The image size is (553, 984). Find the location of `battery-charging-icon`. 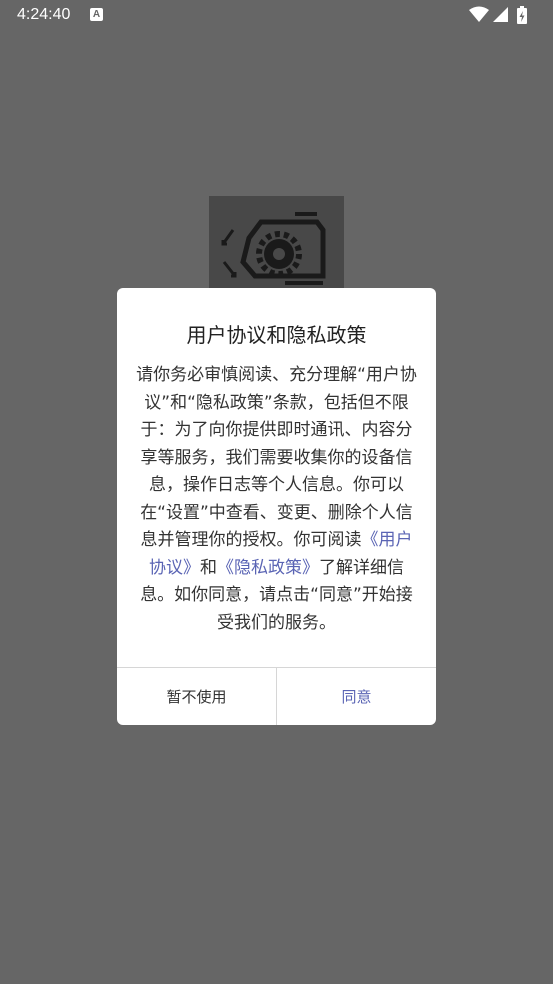

battery-charging-icon is located at coordinates (522, 15).